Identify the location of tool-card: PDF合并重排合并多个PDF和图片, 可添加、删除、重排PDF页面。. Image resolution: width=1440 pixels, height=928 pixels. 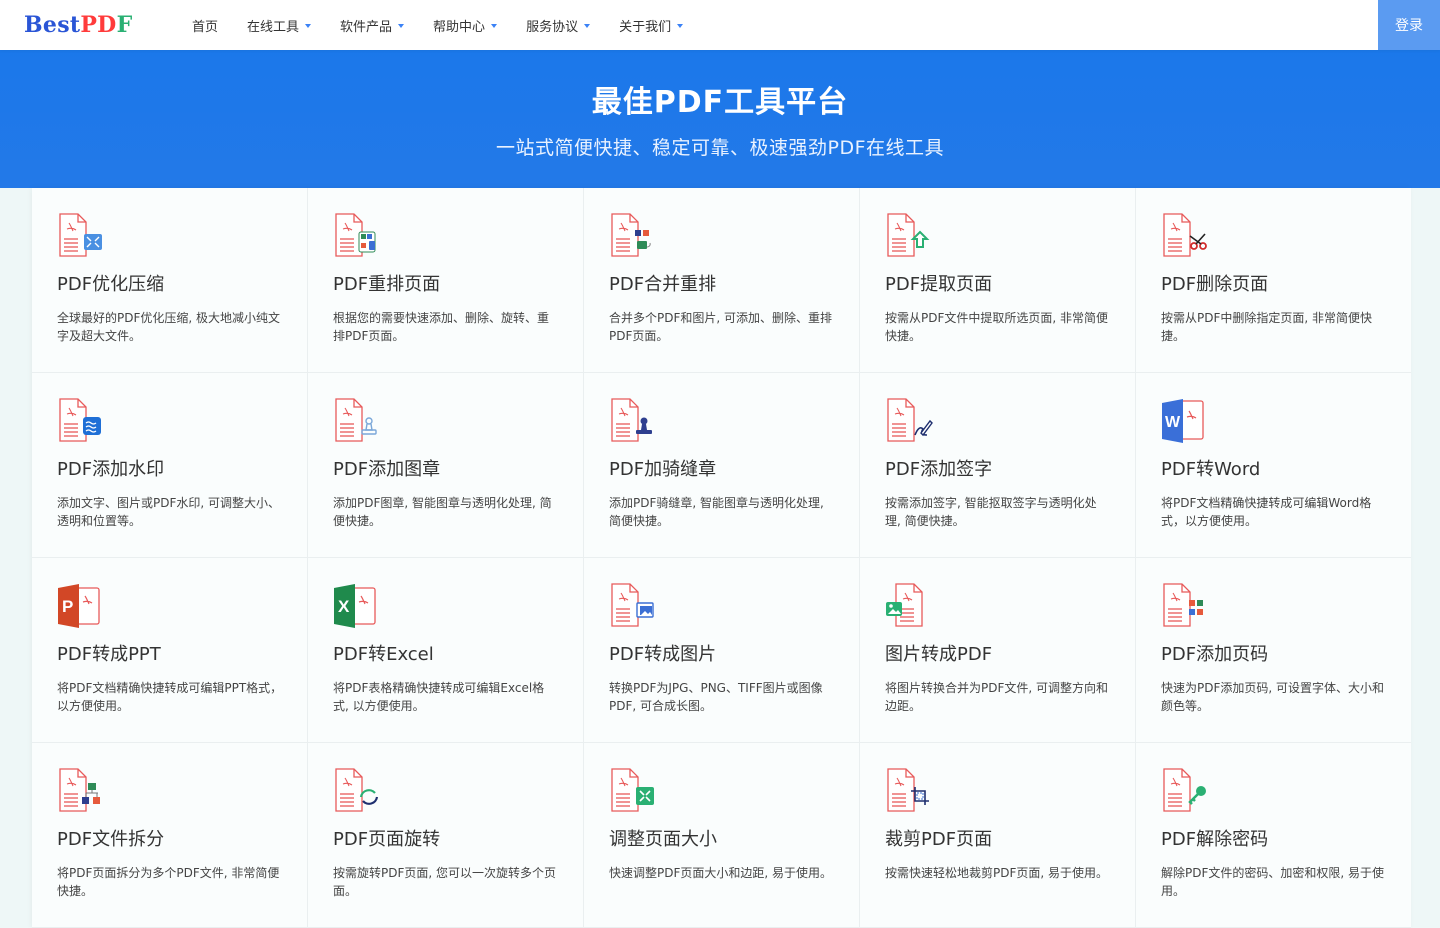
(722, 280).